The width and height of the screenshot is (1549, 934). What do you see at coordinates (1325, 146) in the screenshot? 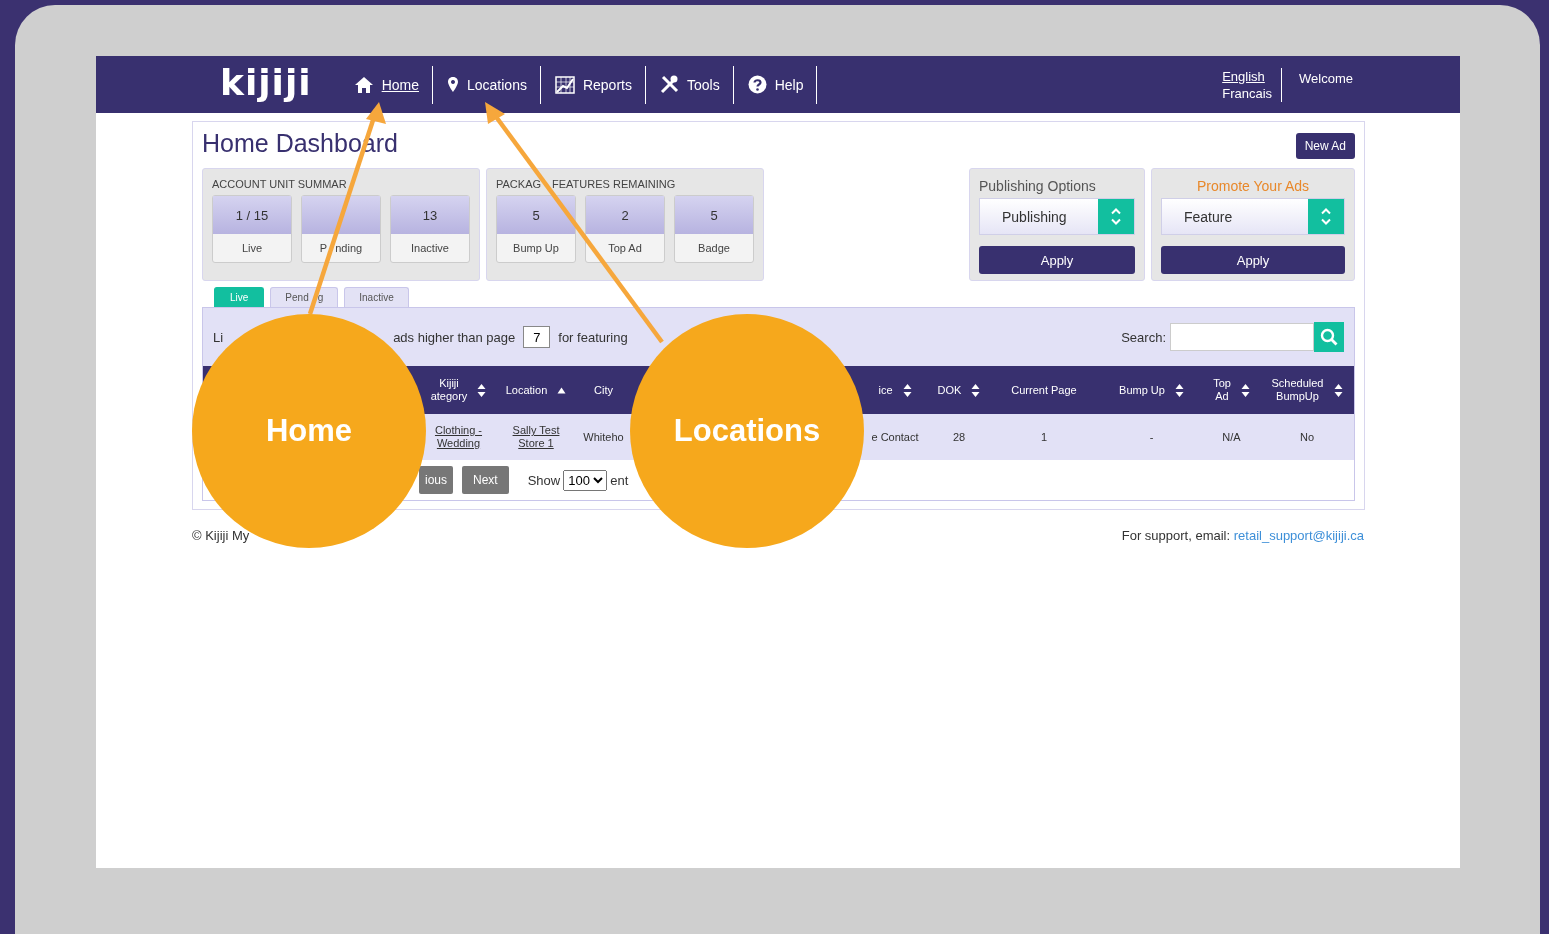
I see `new-ad-button: New Ad` at bounding box center [1325, 146].